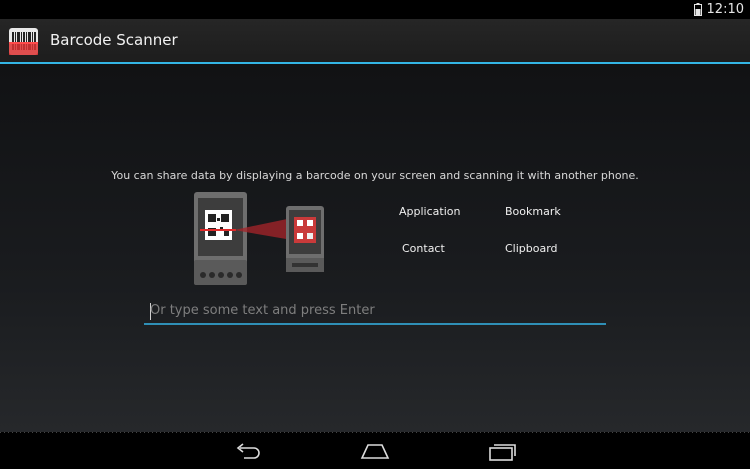 The image size is (750, 469). What do you see at coordinates (262, 310) in the screenshot?
I see `share-input-placeholder: Or type some text and press Enter` at bounding box center [262, 310].